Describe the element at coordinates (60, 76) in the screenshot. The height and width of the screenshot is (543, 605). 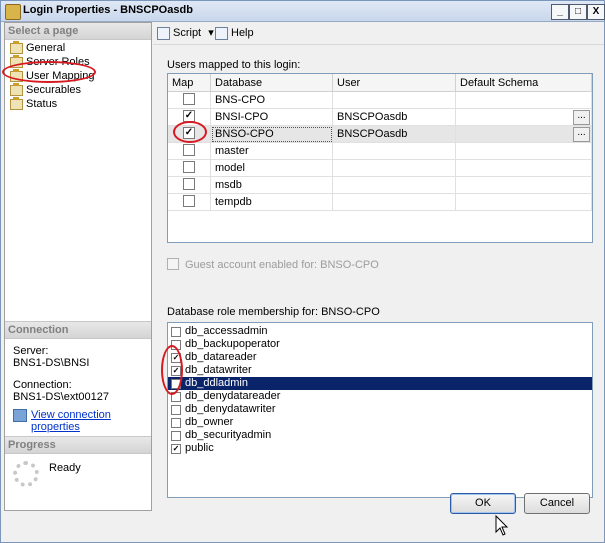
I see `page-label: User Mapping` at that location.